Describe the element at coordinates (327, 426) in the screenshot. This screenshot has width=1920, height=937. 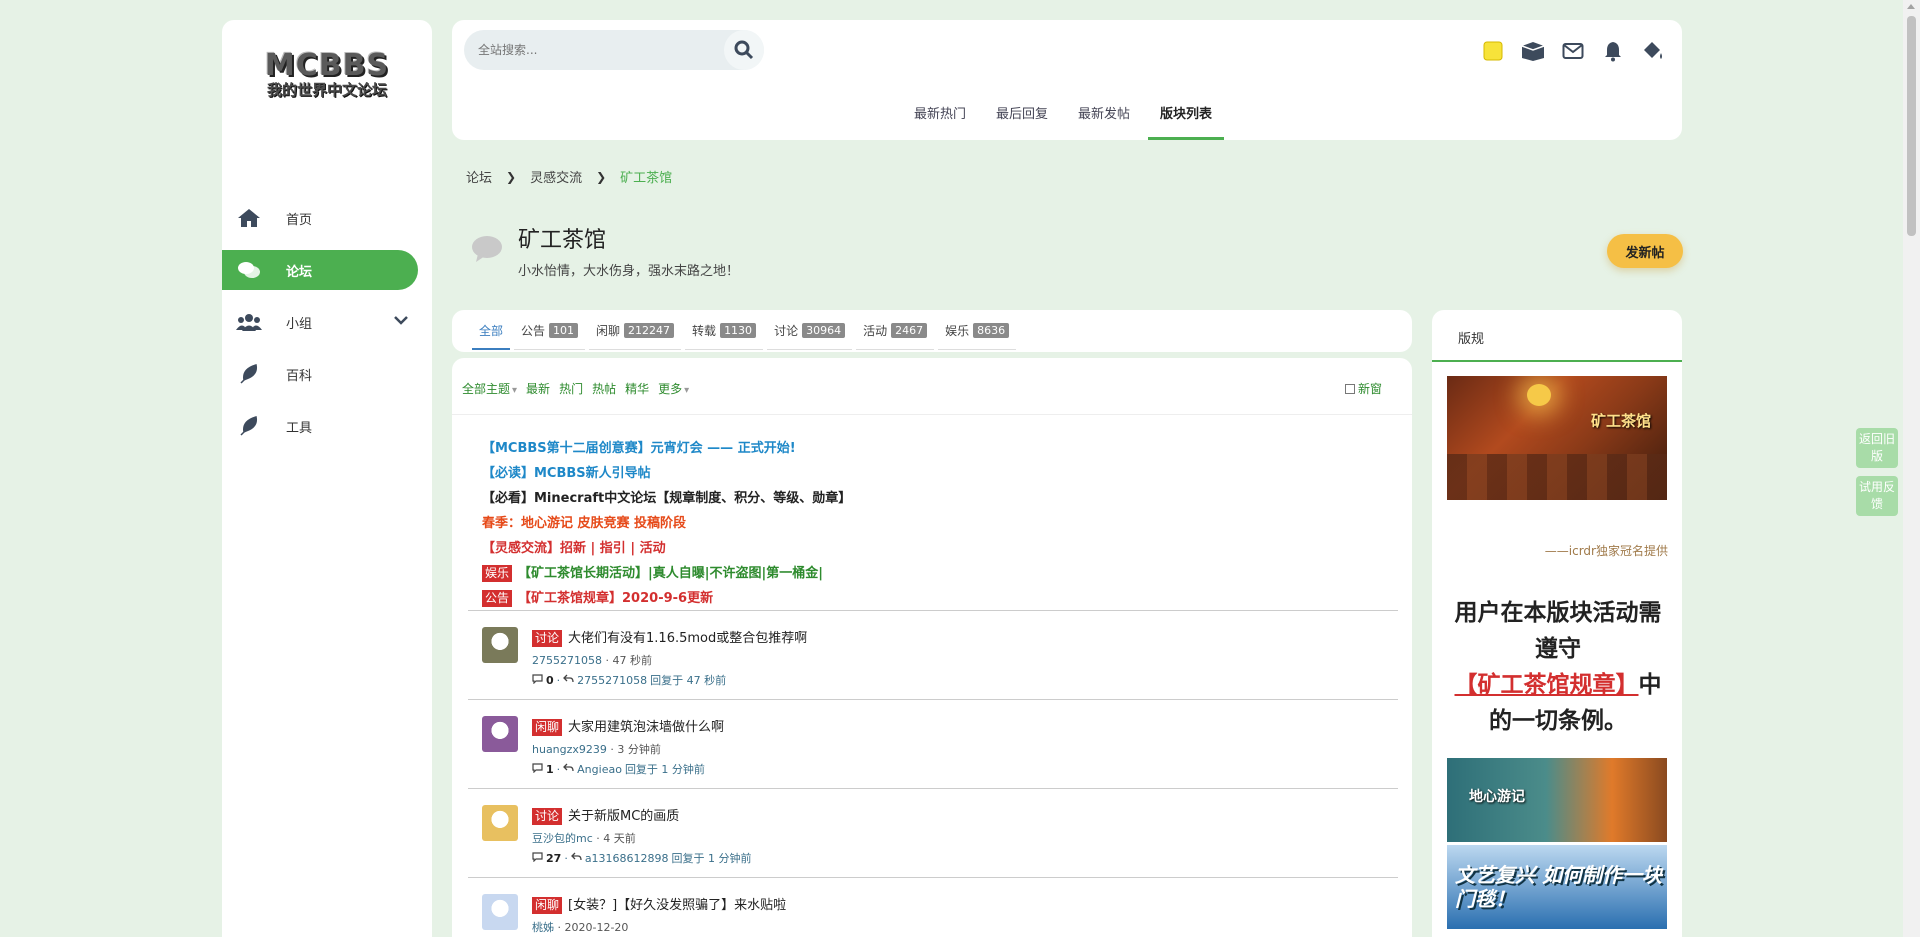
I see `sidebar-item-tools: 工具` at that location.